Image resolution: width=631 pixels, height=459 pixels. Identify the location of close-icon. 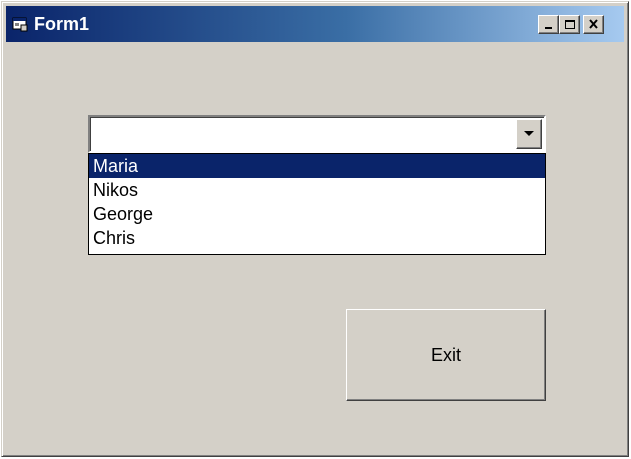
(593, 24).